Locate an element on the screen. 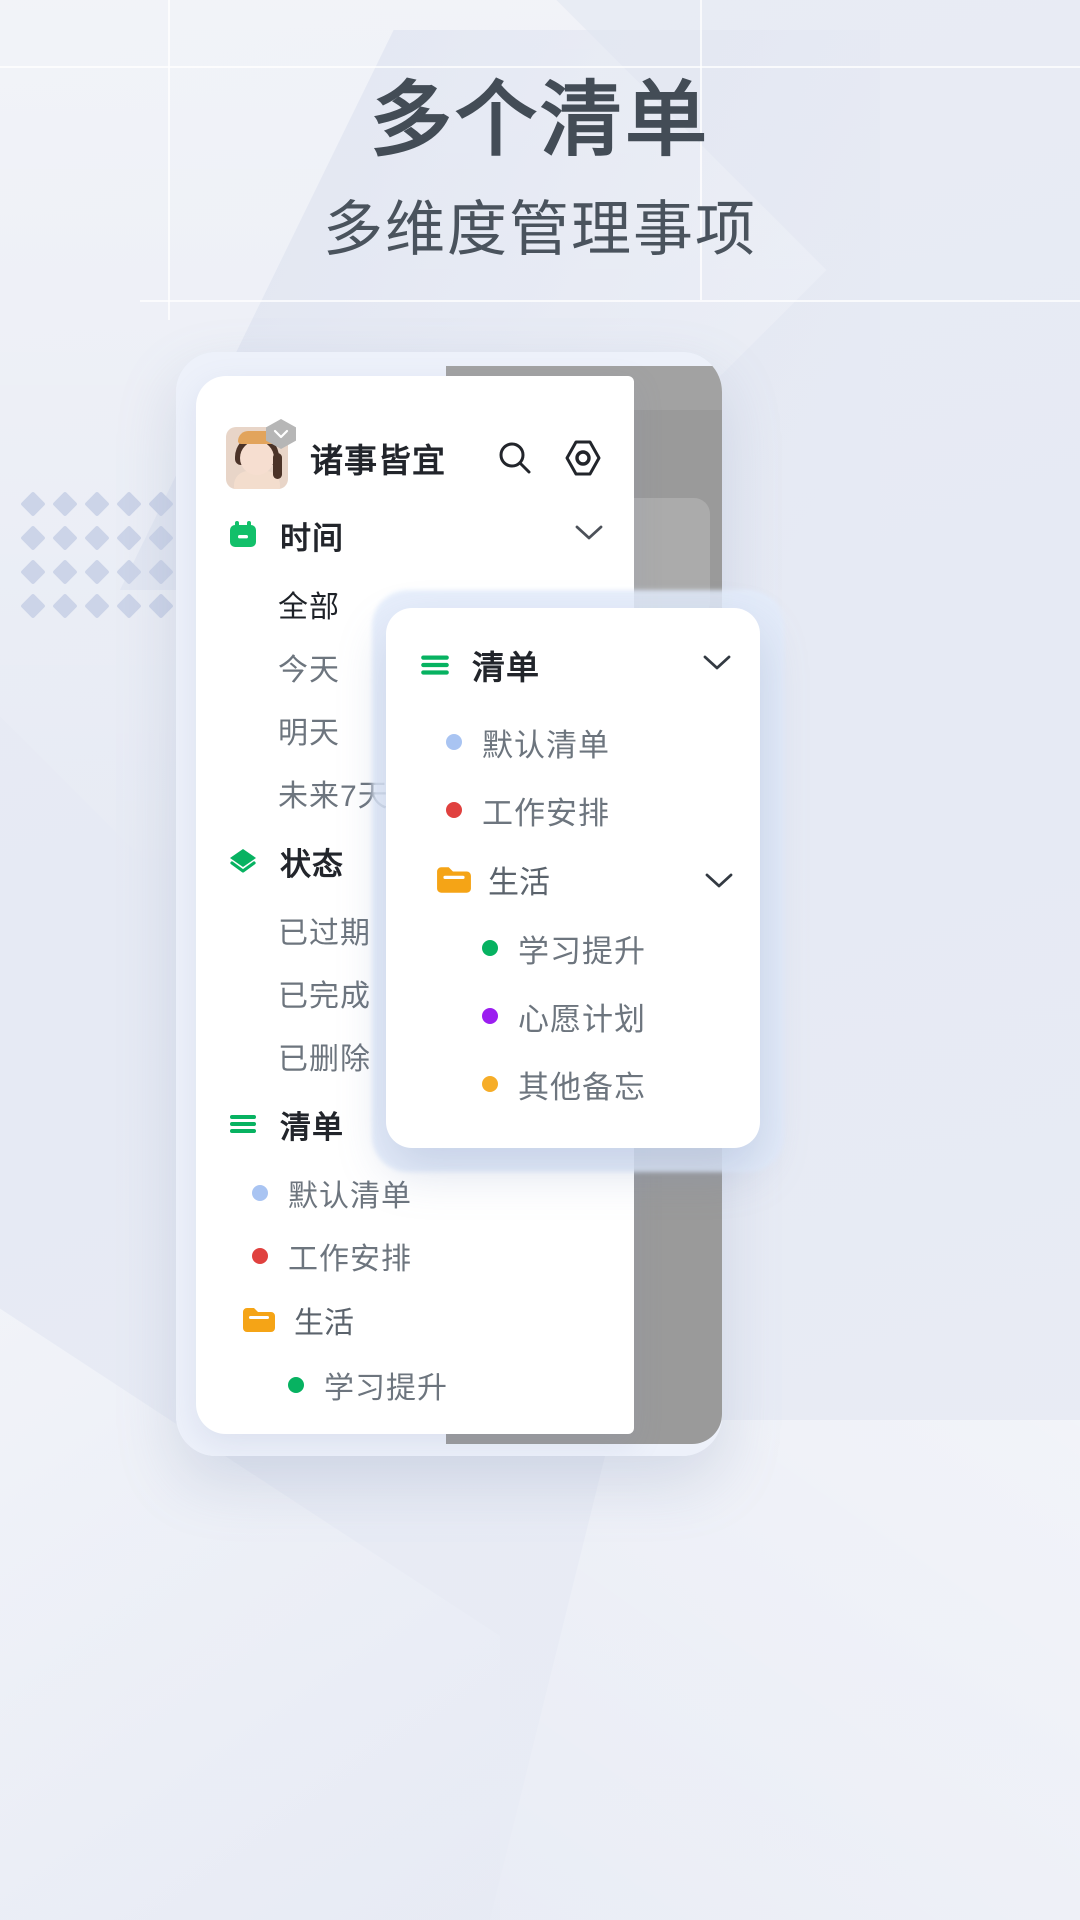  list-item-label: 其他备忘 is located at coordinates (582, 1087).